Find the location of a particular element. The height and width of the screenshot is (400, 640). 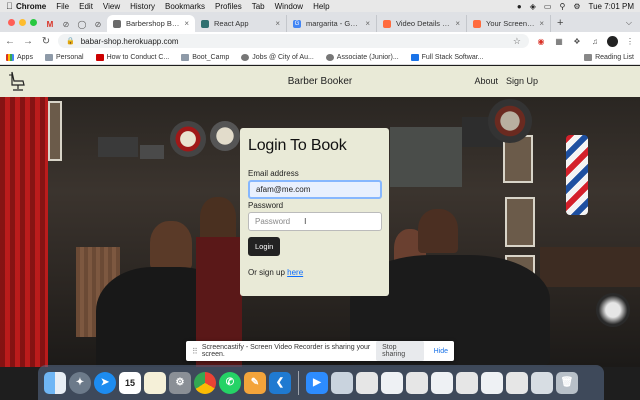

preview-icon is located at coordinates (342, 382).